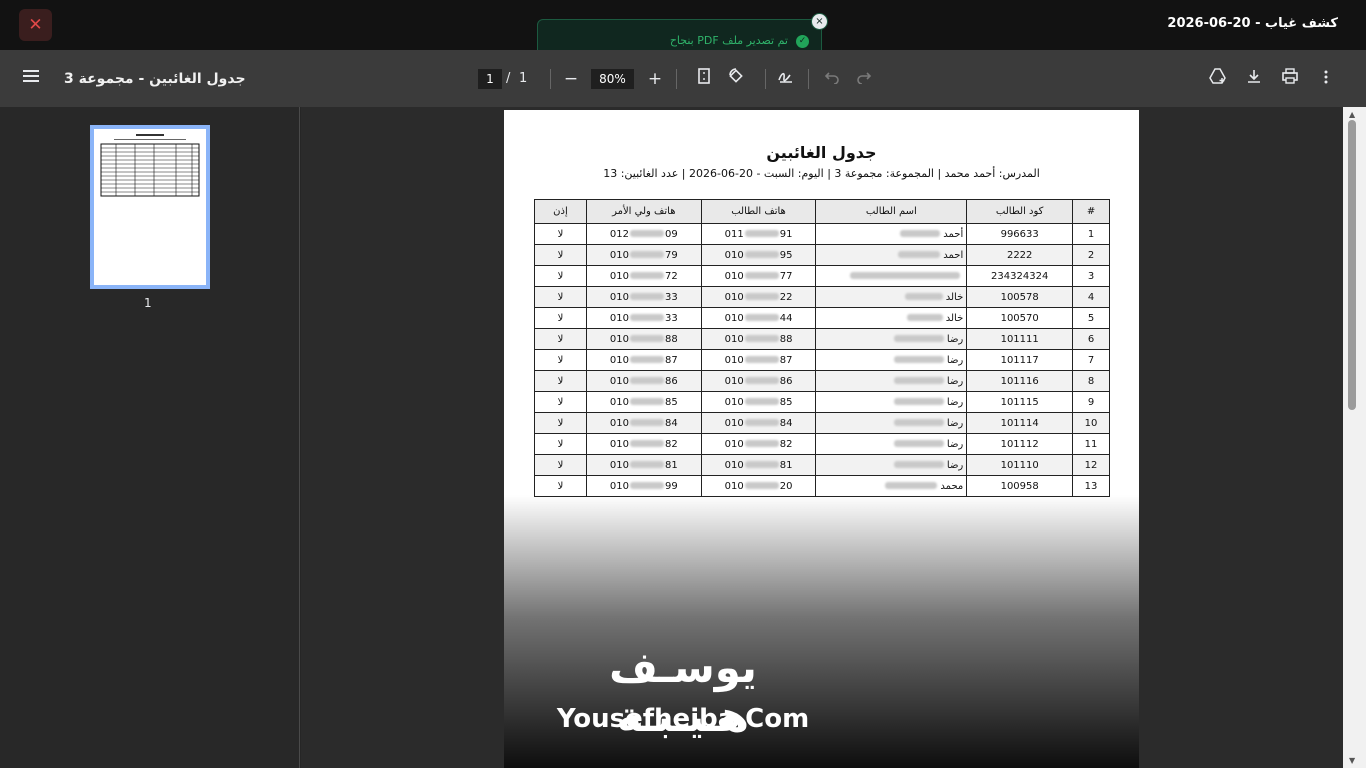  Describe the element at coordinates (571, 79) in the screenshot. I see `zoom-out-icon: −` at that location.